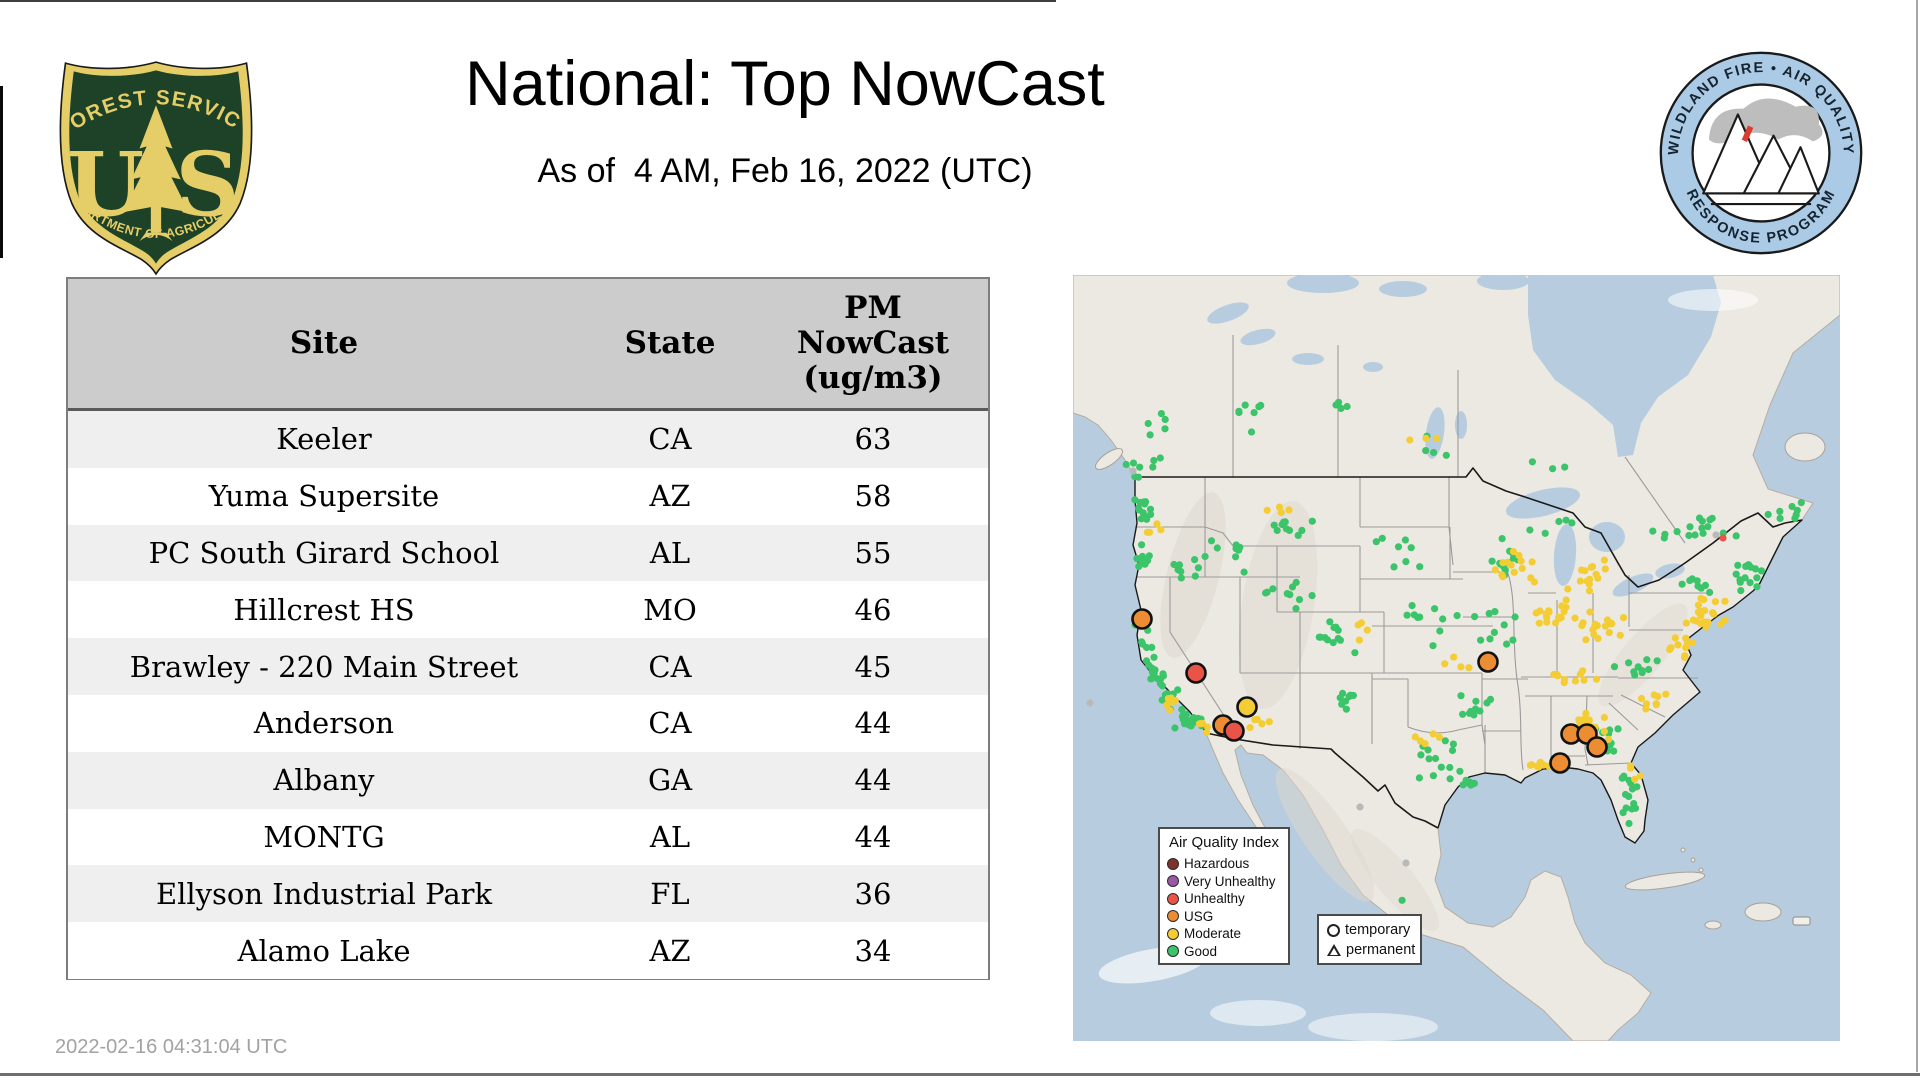 This screenshot has height=1080, width=1920. I want to click on top-site-marker: Ellyson Industrial Park, so click(1560, 763).